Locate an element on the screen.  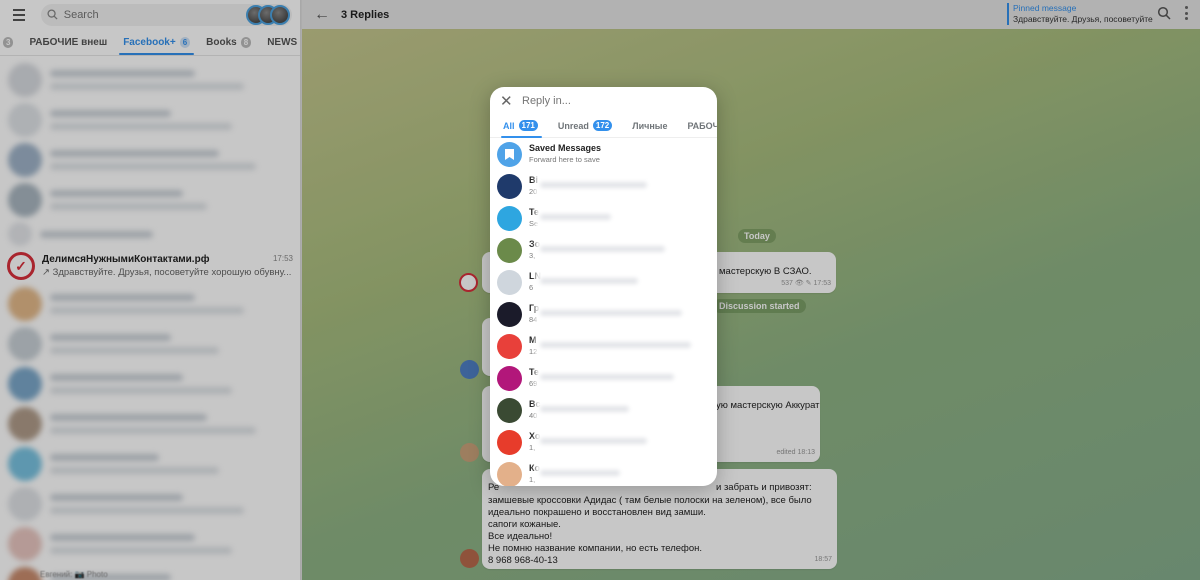
saved-messages-subtitle: Forward here to save is located at coordinates (564, 159).